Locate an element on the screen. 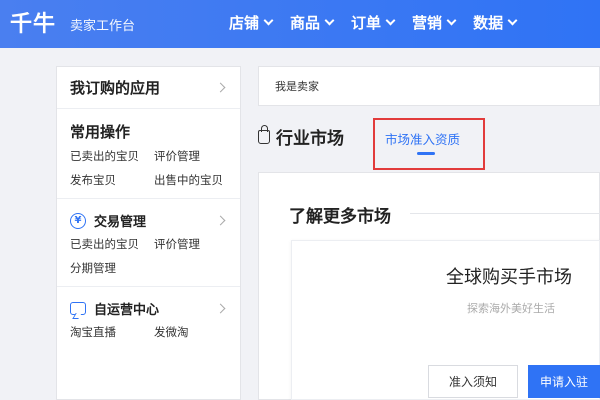 This screenshot has width=600, height=400. main-nav: 店铺 商品 订单 营销 数据 is located at coordinates (373, 22).